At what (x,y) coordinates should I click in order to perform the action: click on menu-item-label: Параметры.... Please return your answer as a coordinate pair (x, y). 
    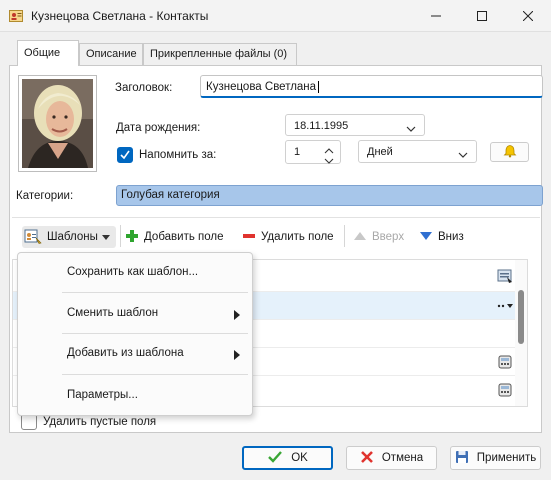
    Looking at the image, I should click on (102, 395).